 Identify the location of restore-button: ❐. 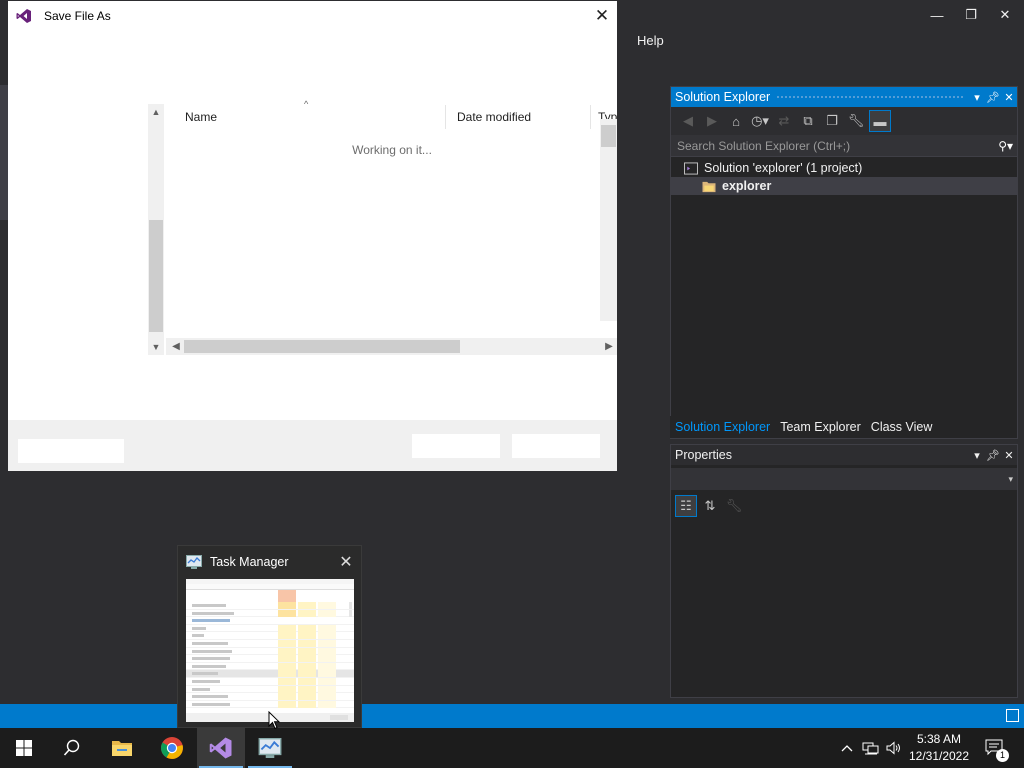
(971, 15).